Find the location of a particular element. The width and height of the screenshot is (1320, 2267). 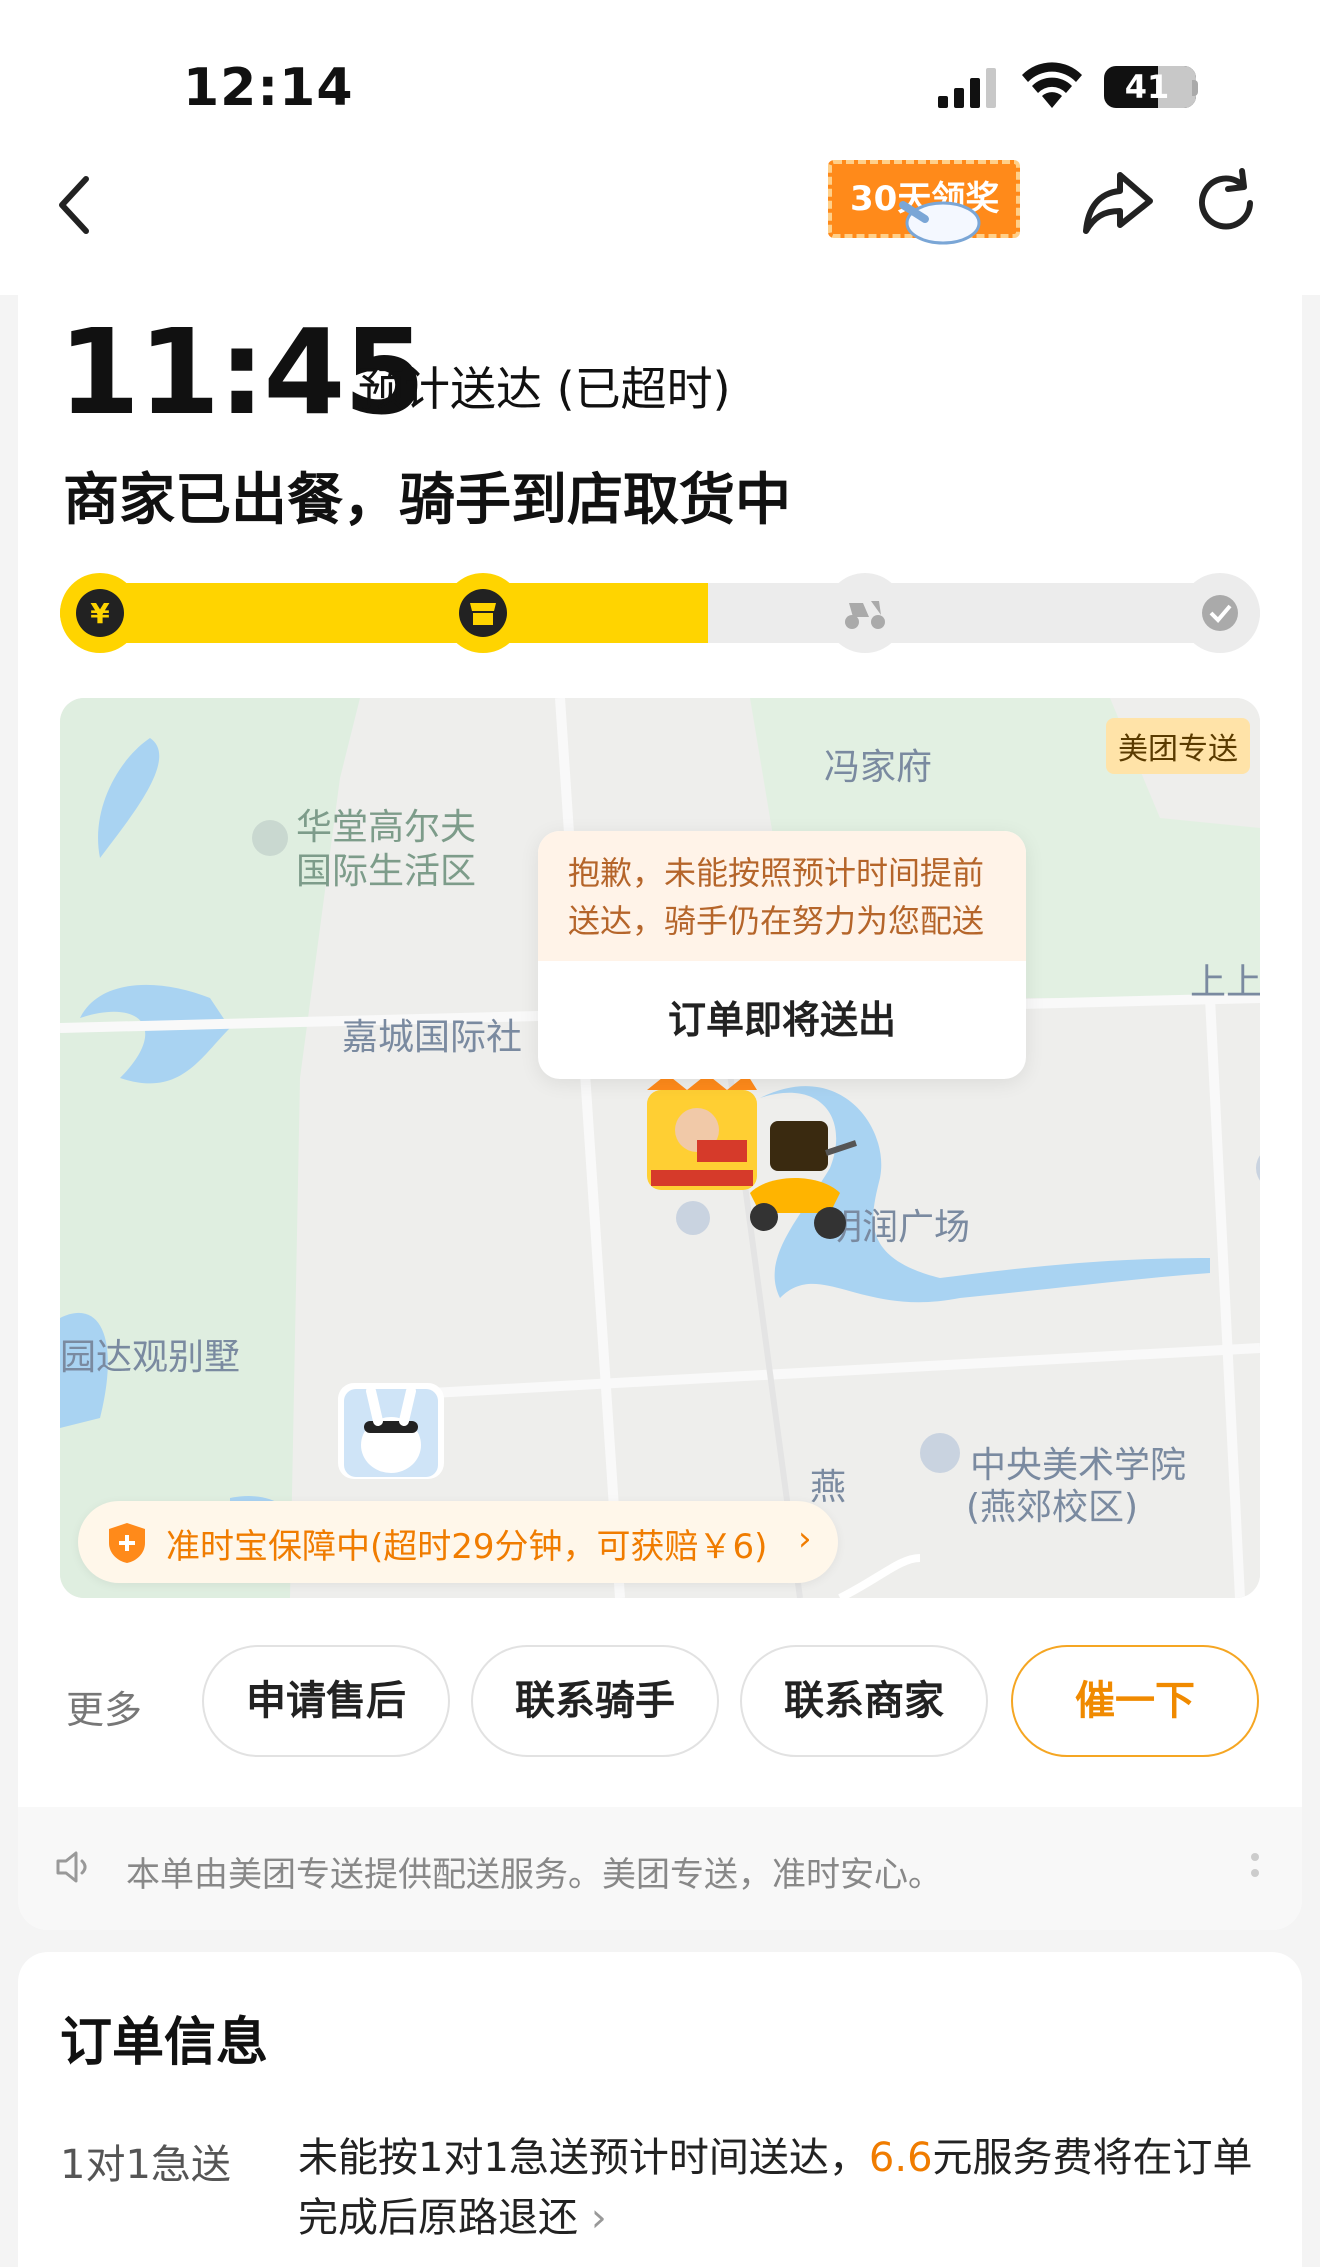

status-time: 12:14 is located at coordinates (268, 88).